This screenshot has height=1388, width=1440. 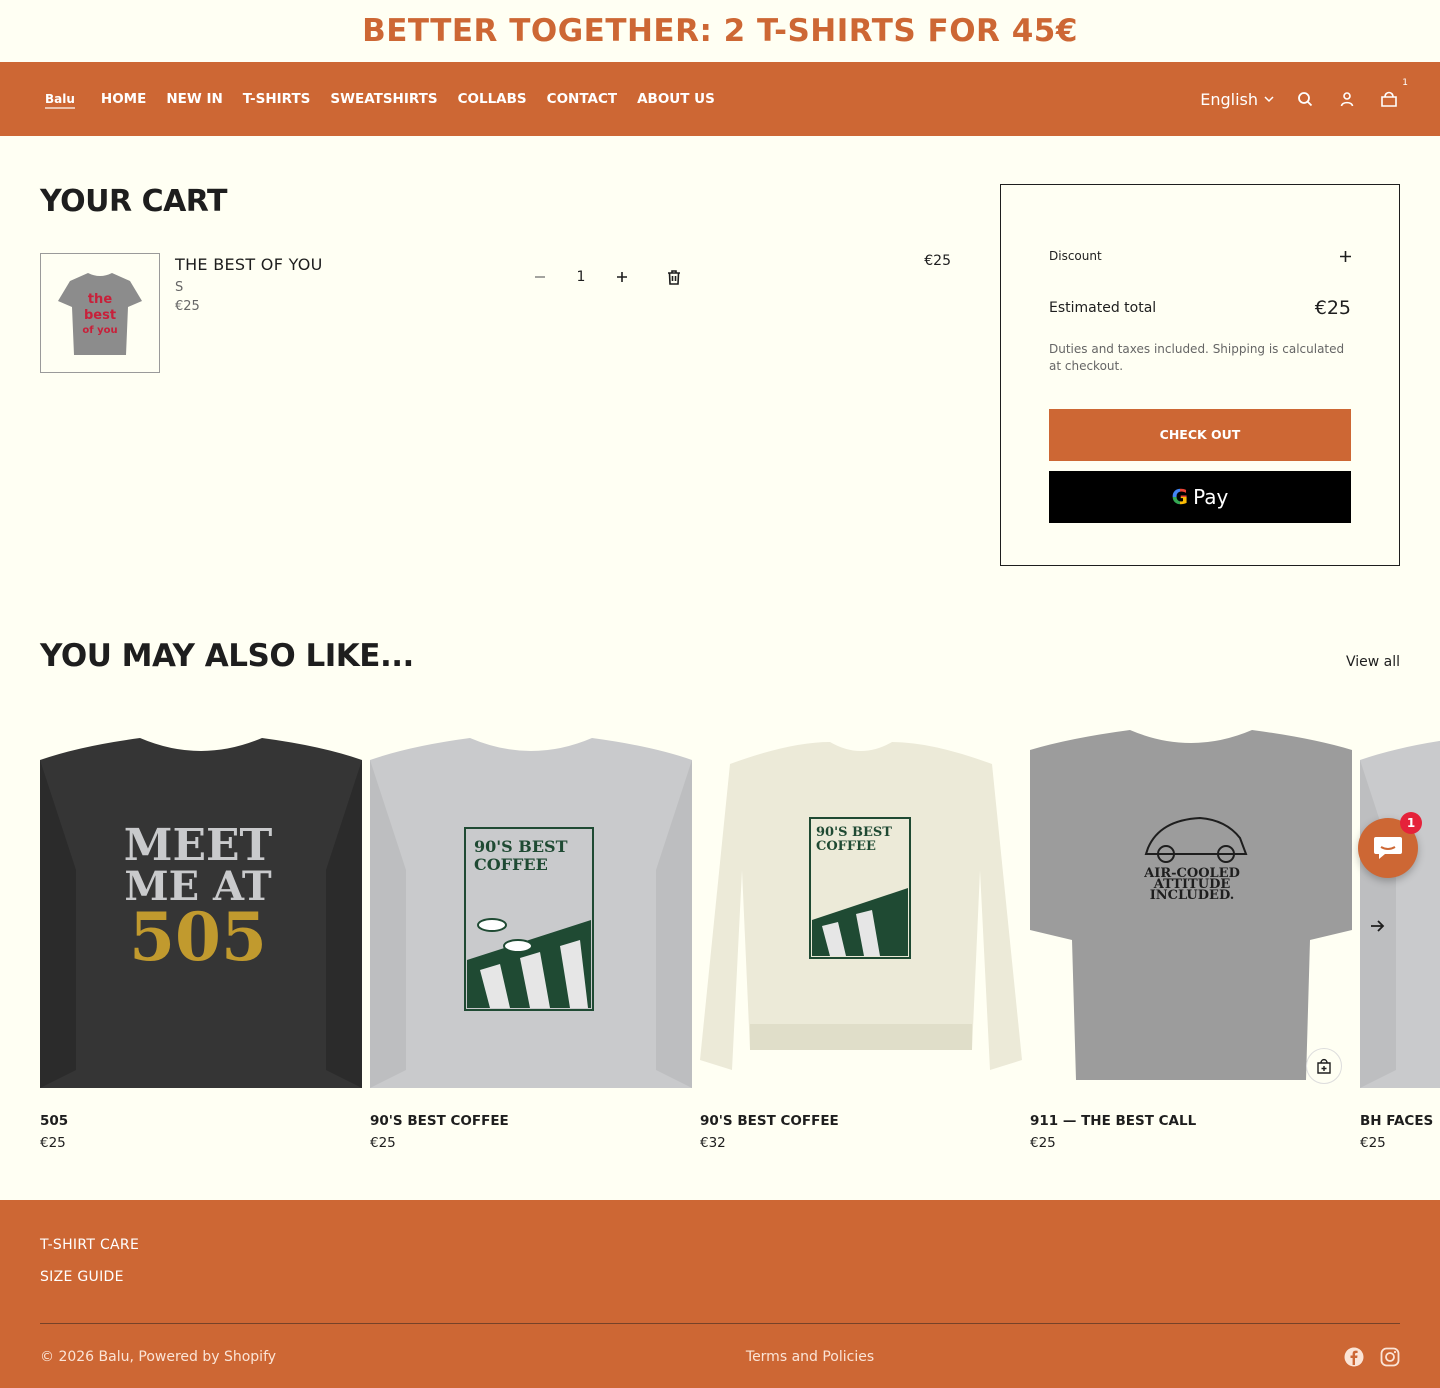 What do you see at coordinates (134, 201) in the screenshot?
I see `cart-title: YOUR CART` at bounding box center [134, 201].